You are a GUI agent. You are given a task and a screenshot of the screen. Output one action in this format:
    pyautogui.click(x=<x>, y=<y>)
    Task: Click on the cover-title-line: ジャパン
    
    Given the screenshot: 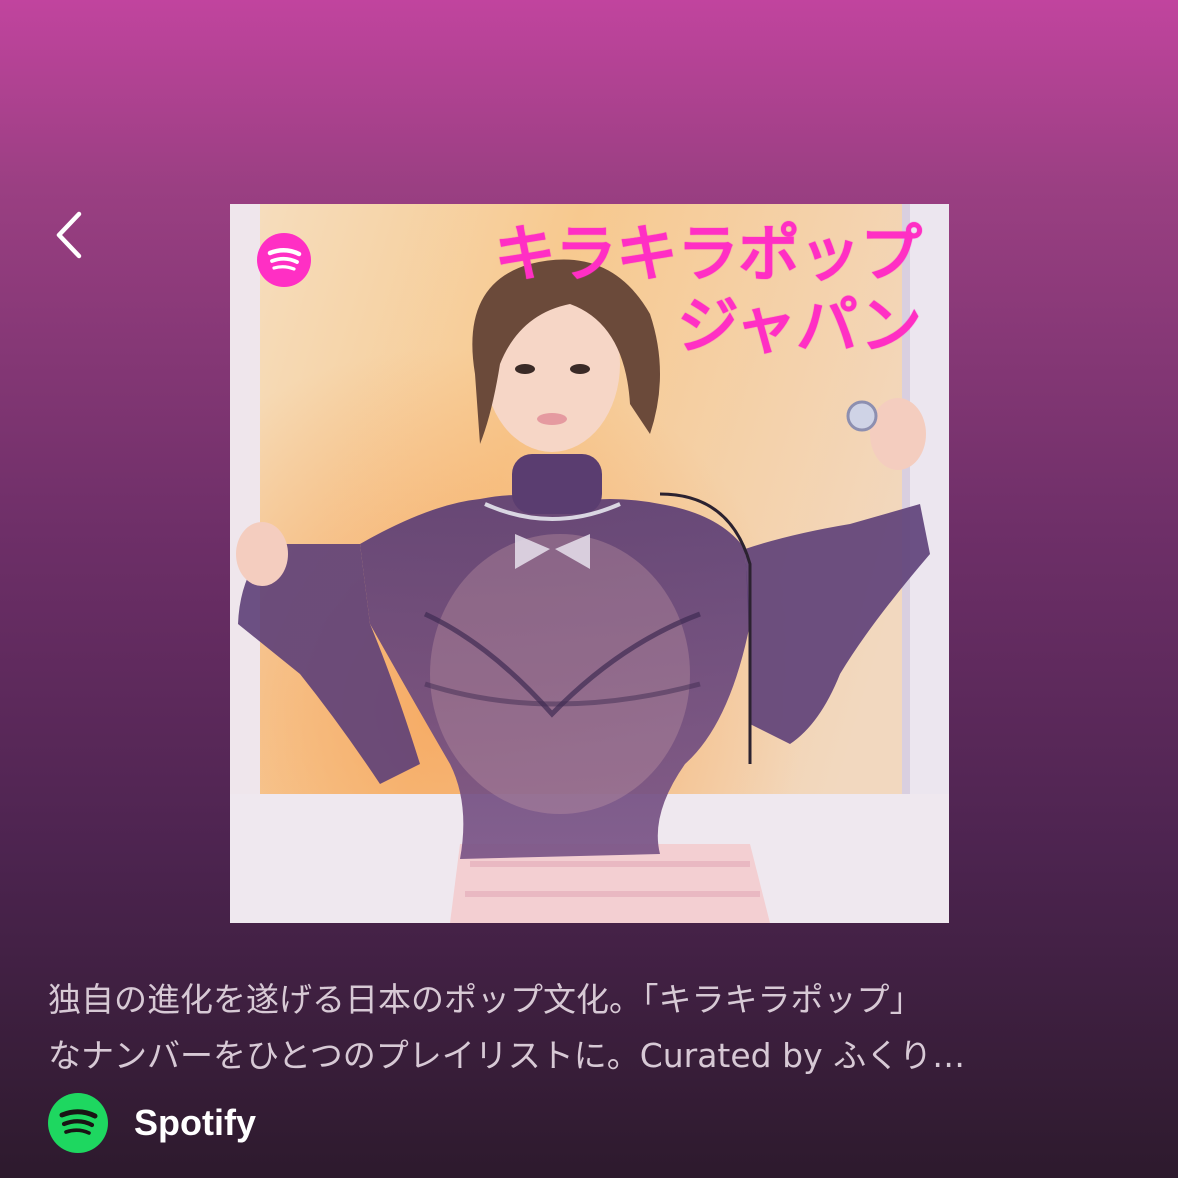 What is the action you would take?
    pyautogui.click(x=799, y=325)
    